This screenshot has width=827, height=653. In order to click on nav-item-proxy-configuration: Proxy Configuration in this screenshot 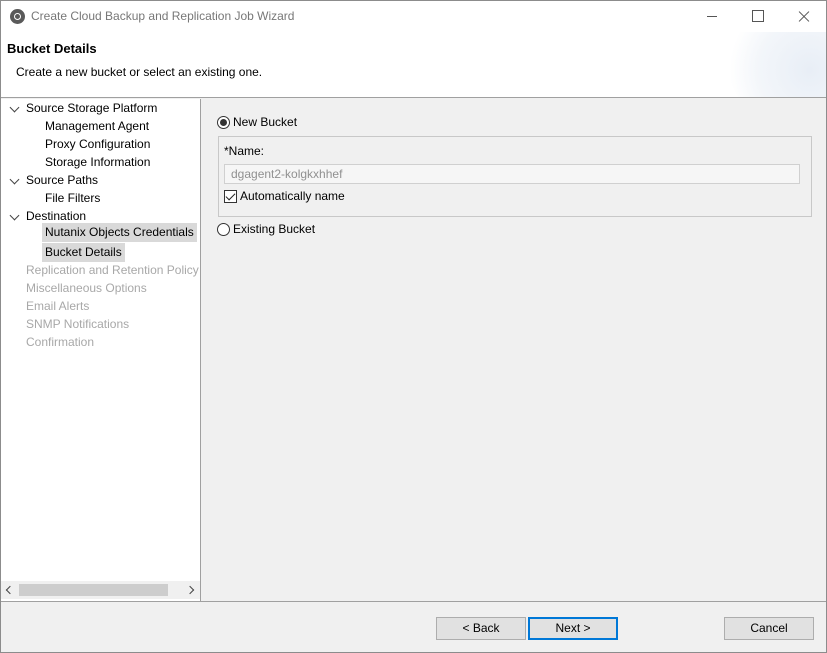, I will do `click(97, 144)`.